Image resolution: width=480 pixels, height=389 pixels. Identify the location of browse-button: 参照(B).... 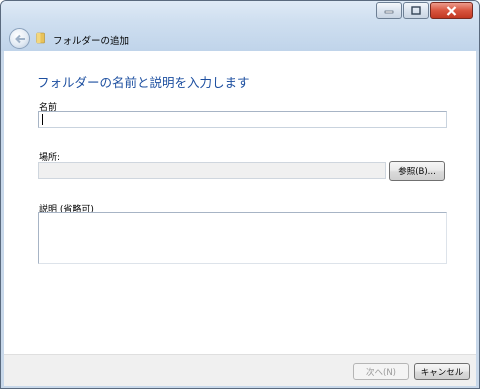
(417, 171).